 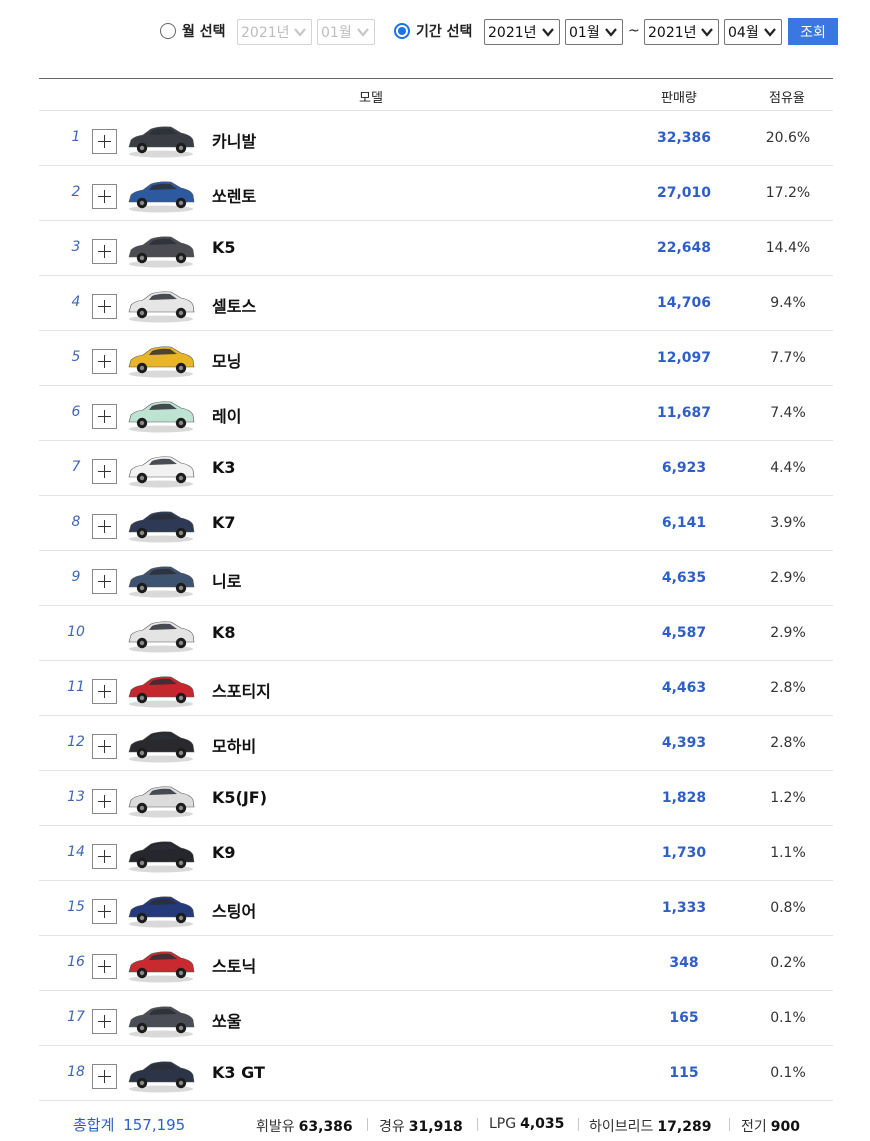 What do you see at coordinates (168, 31) in the screenshot?
I see `month-radio` at bounding box center [168, 31].